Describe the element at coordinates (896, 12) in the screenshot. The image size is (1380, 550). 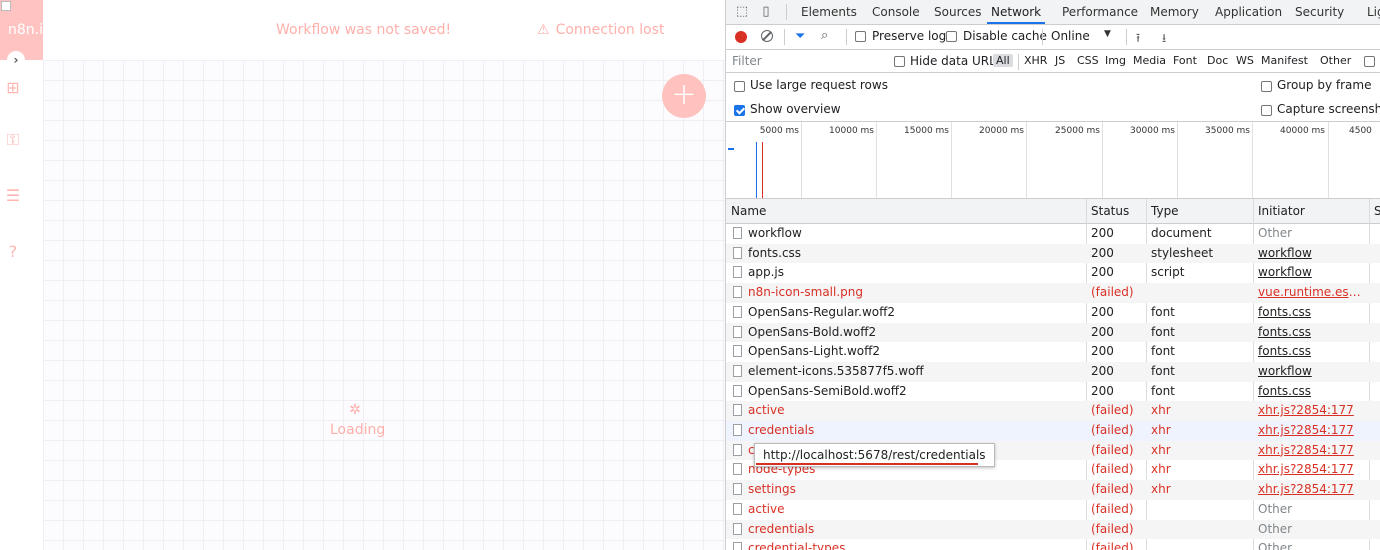
I see `tab-console: Console` at that location.